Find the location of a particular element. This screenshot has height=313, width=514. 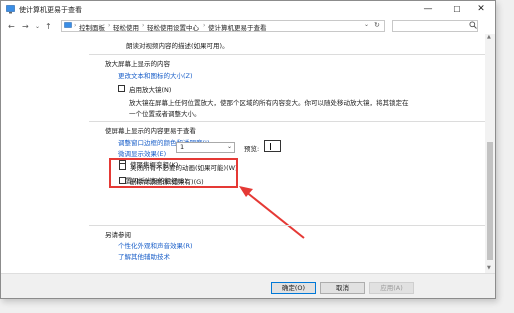

magnifier-checkbox-label: 启用放大镜(N) is located at coordinates (150, 90).